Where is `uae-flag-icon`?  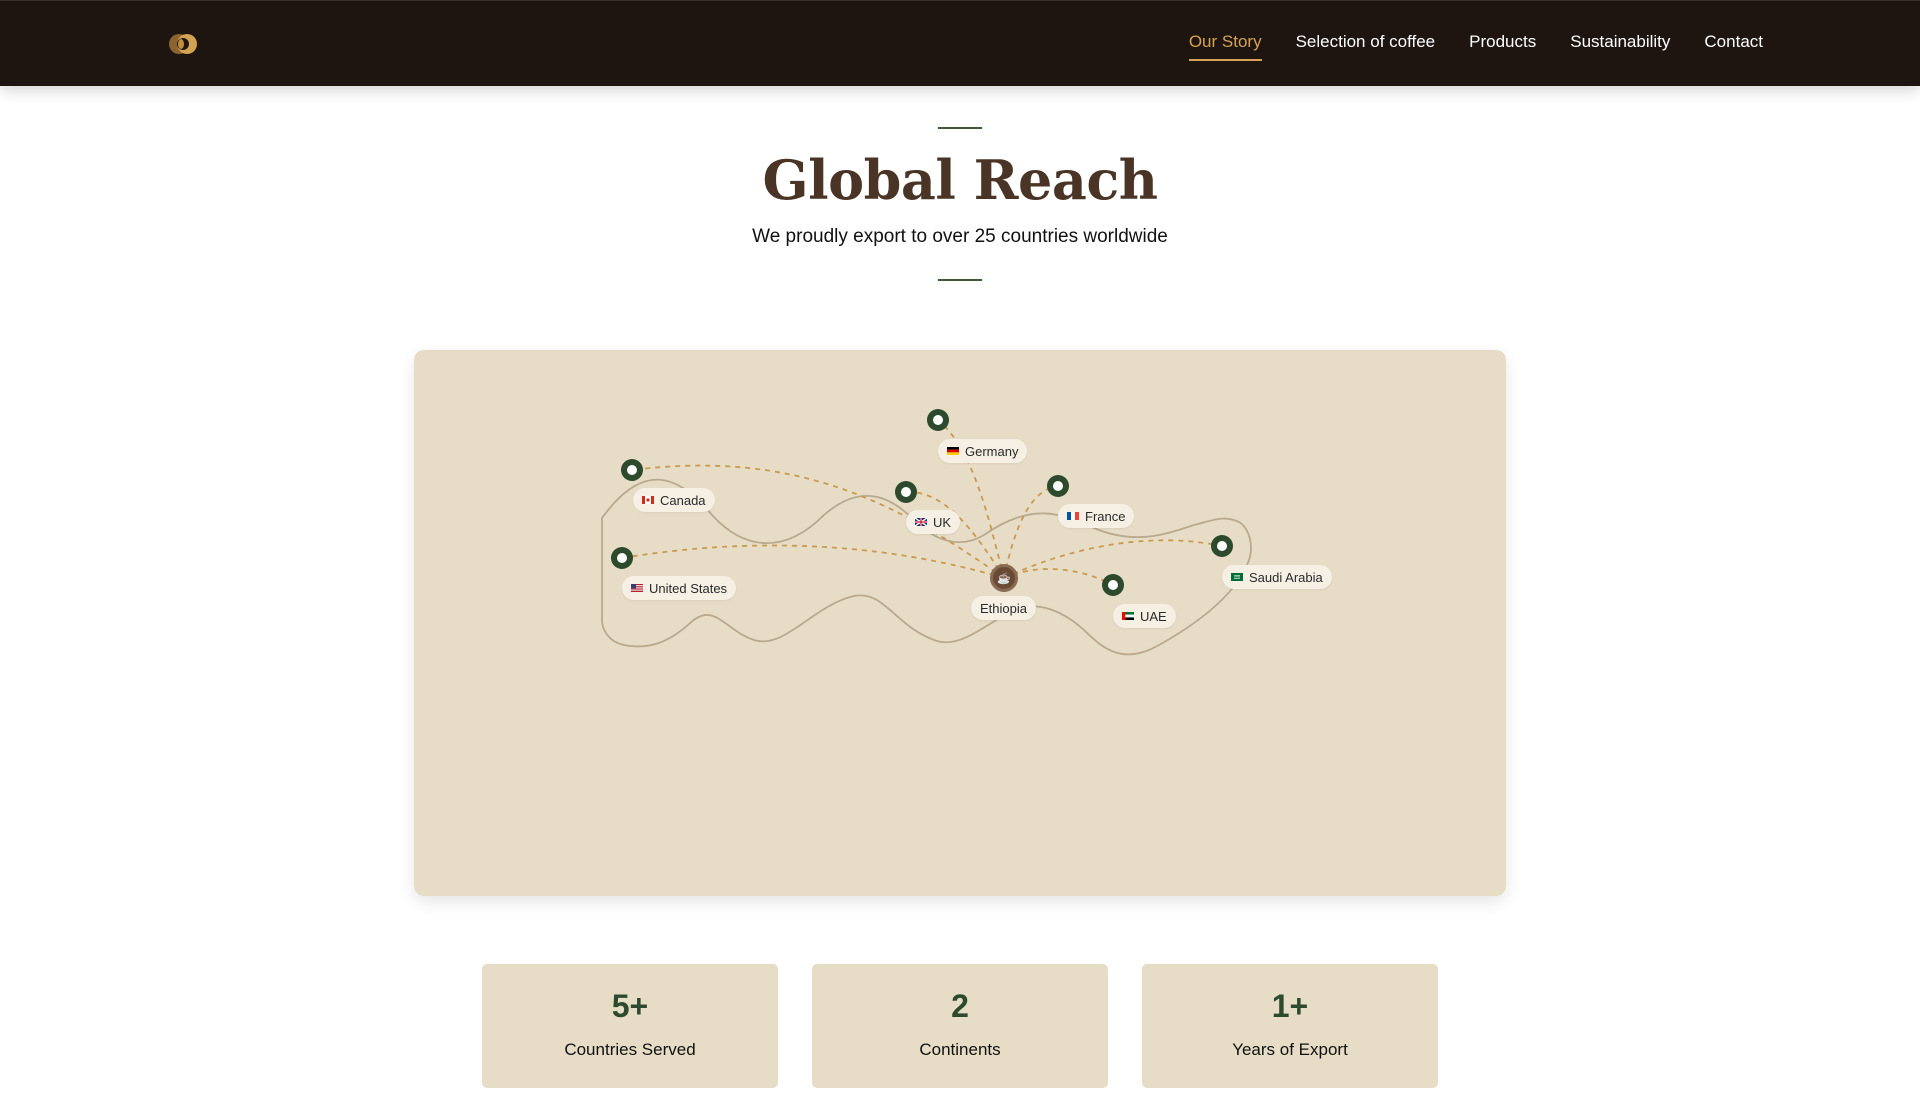 uae-flag-icon is located at coordinates (1128, 616).